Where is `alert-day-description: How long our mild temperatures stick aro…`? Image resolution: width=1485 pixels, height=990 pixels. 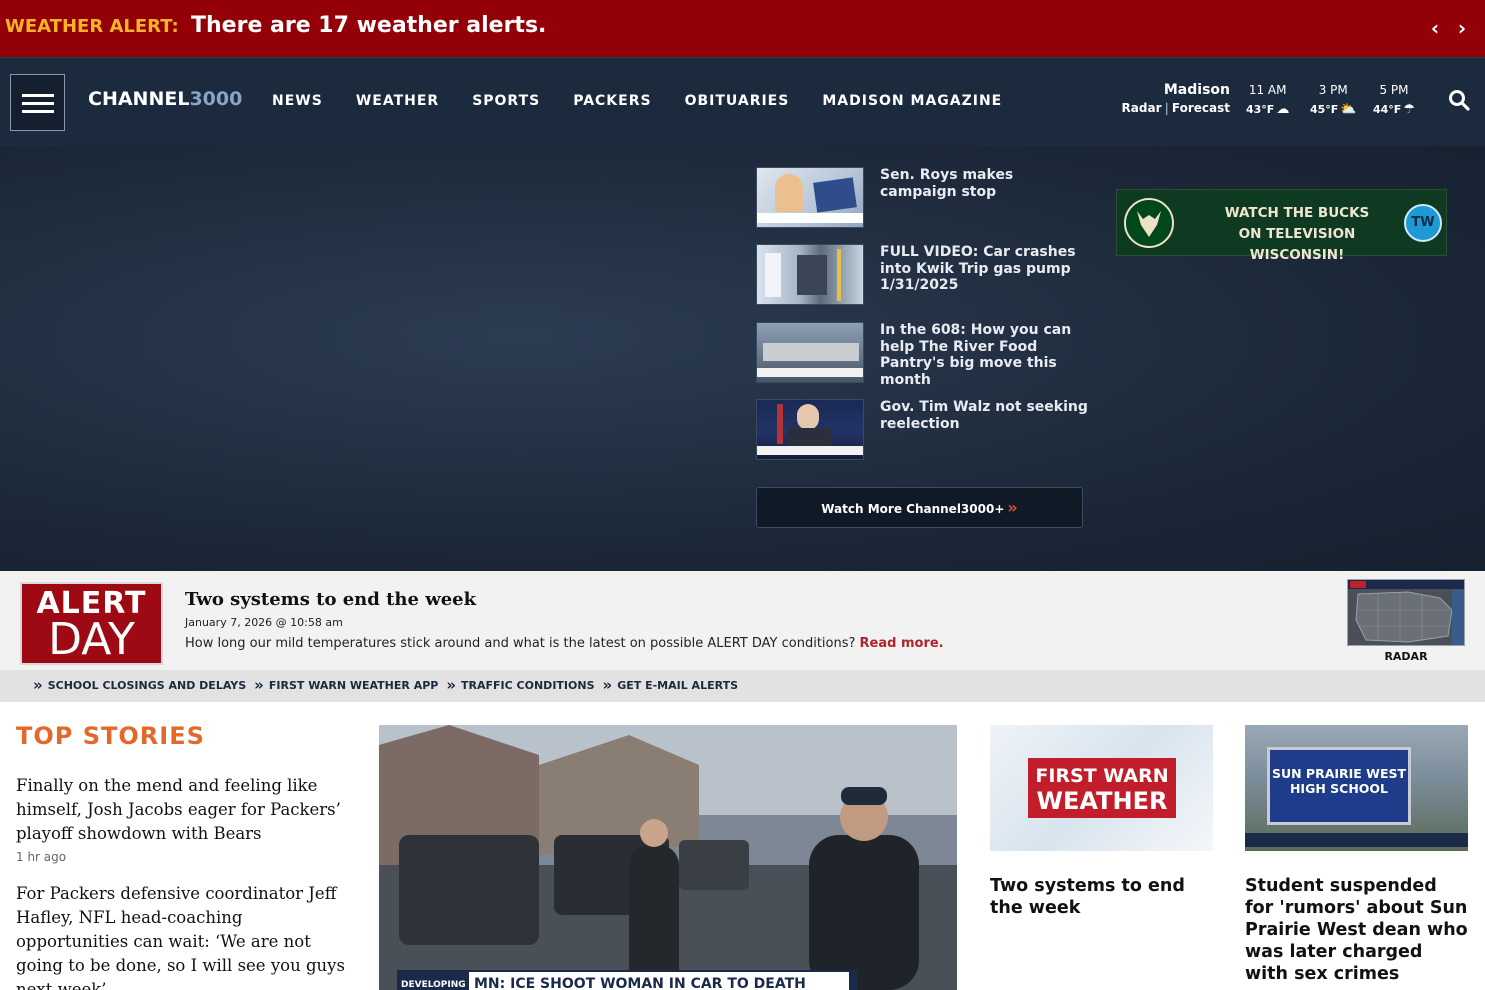 alert-day-description: How long our mild temperatures stick aro… is located at coordinates (564, 643).